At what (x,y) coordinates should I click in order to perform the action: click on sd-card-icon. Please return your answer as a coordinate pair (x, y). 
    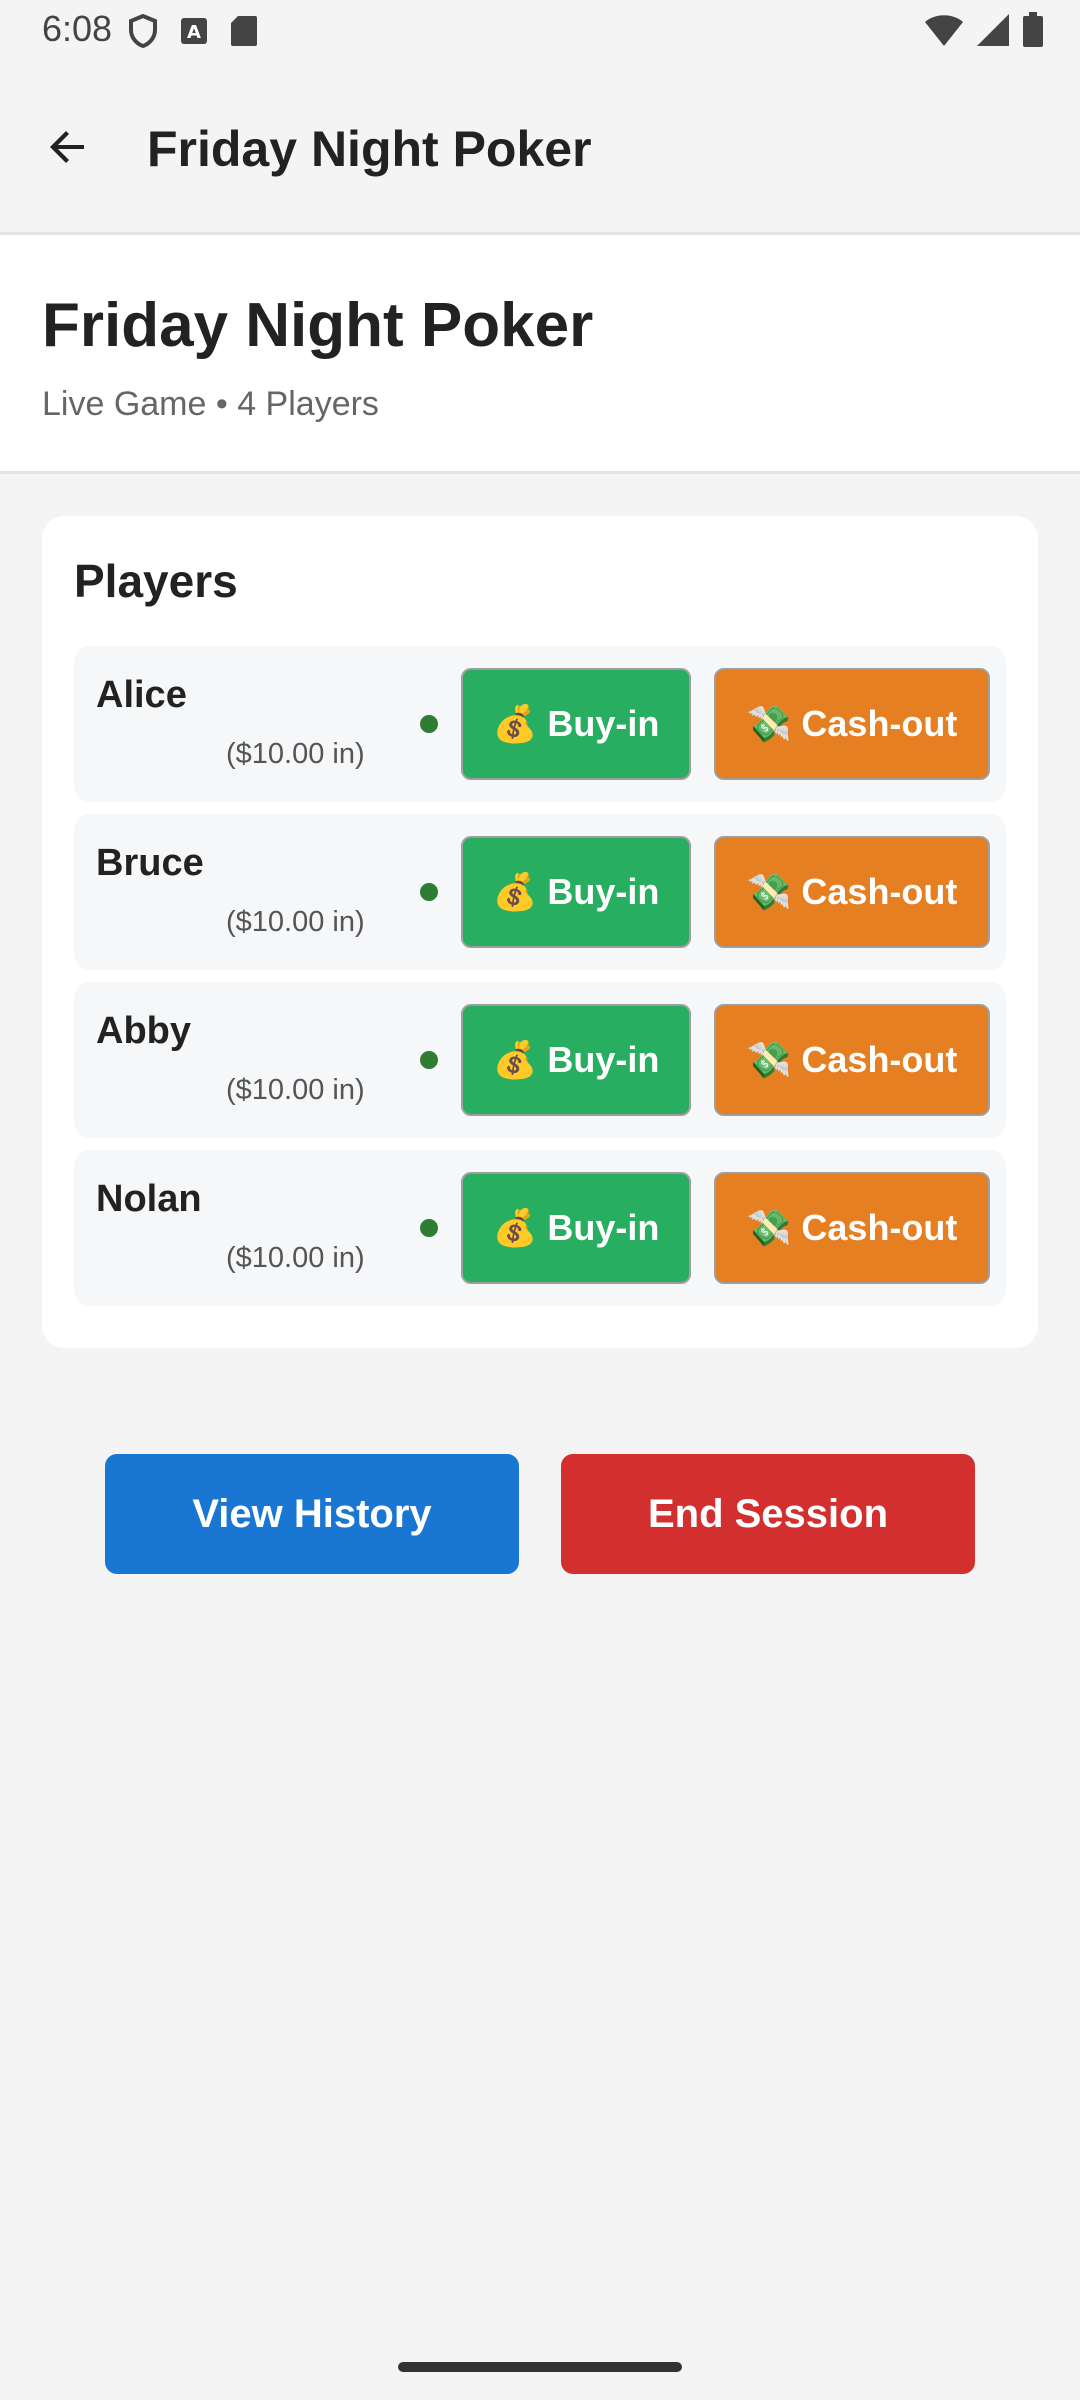
    Looking at the image, I should click on (244, 33).